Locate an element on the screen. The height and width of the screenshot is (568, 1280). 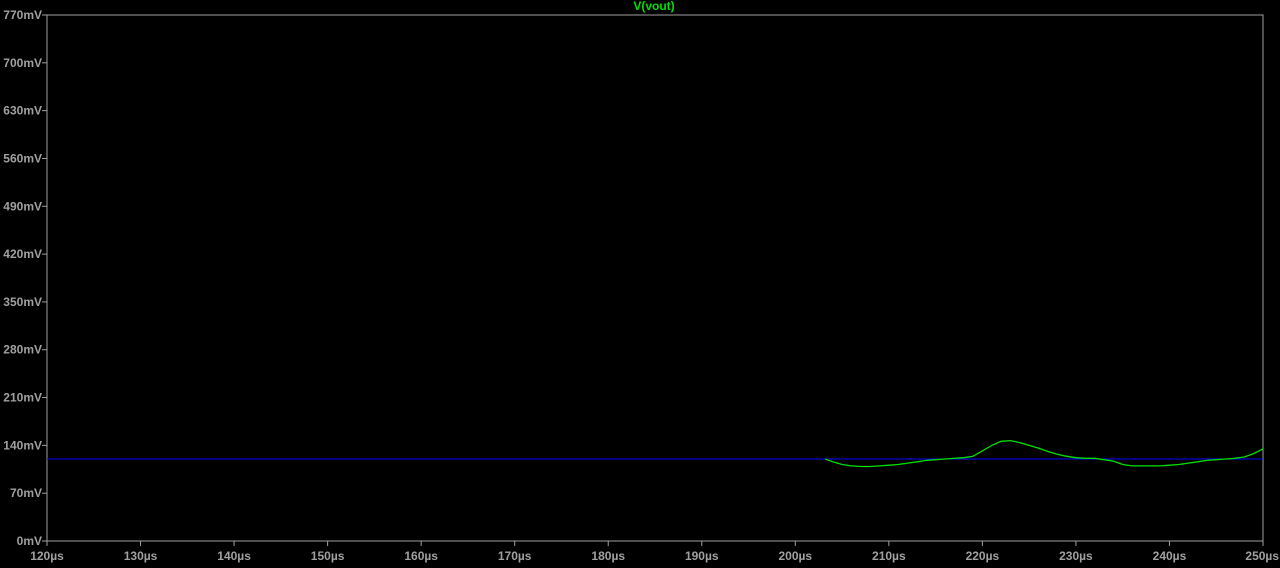
x-tick-label: 160µs is located at coordinates (421, 556).